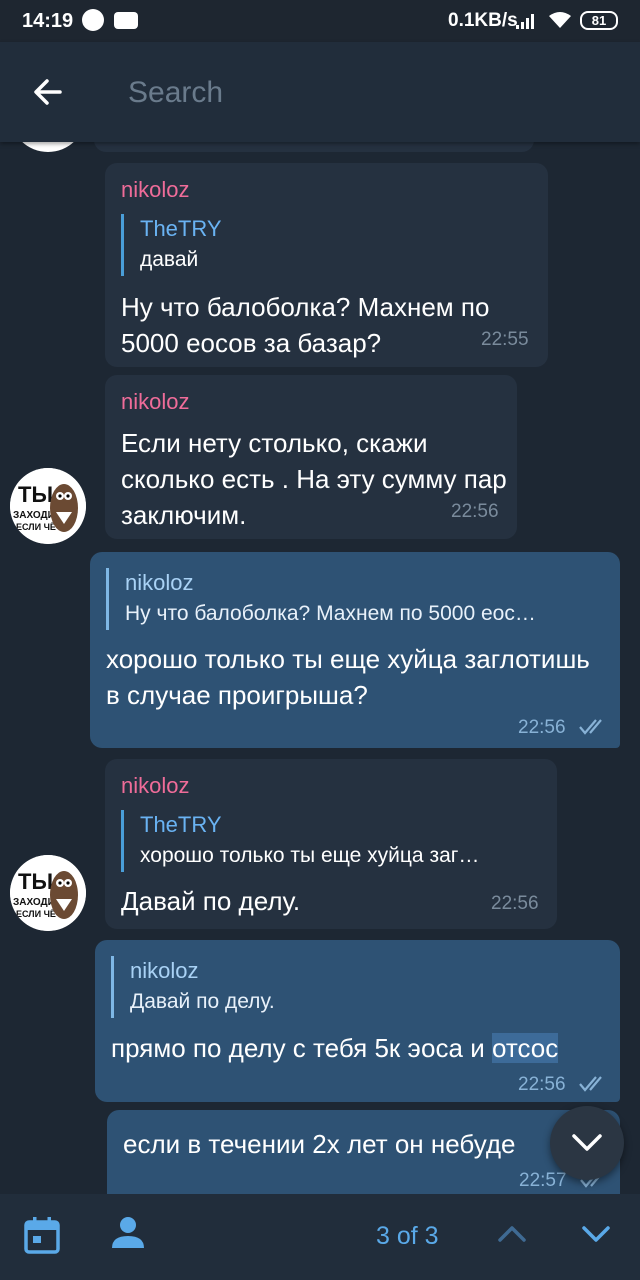 Image resolution: width=640 pixels, height=1280 pixels. Describe the element at coordinates (560, 20) in the screenshot. I see `wifi-icon` at that location.